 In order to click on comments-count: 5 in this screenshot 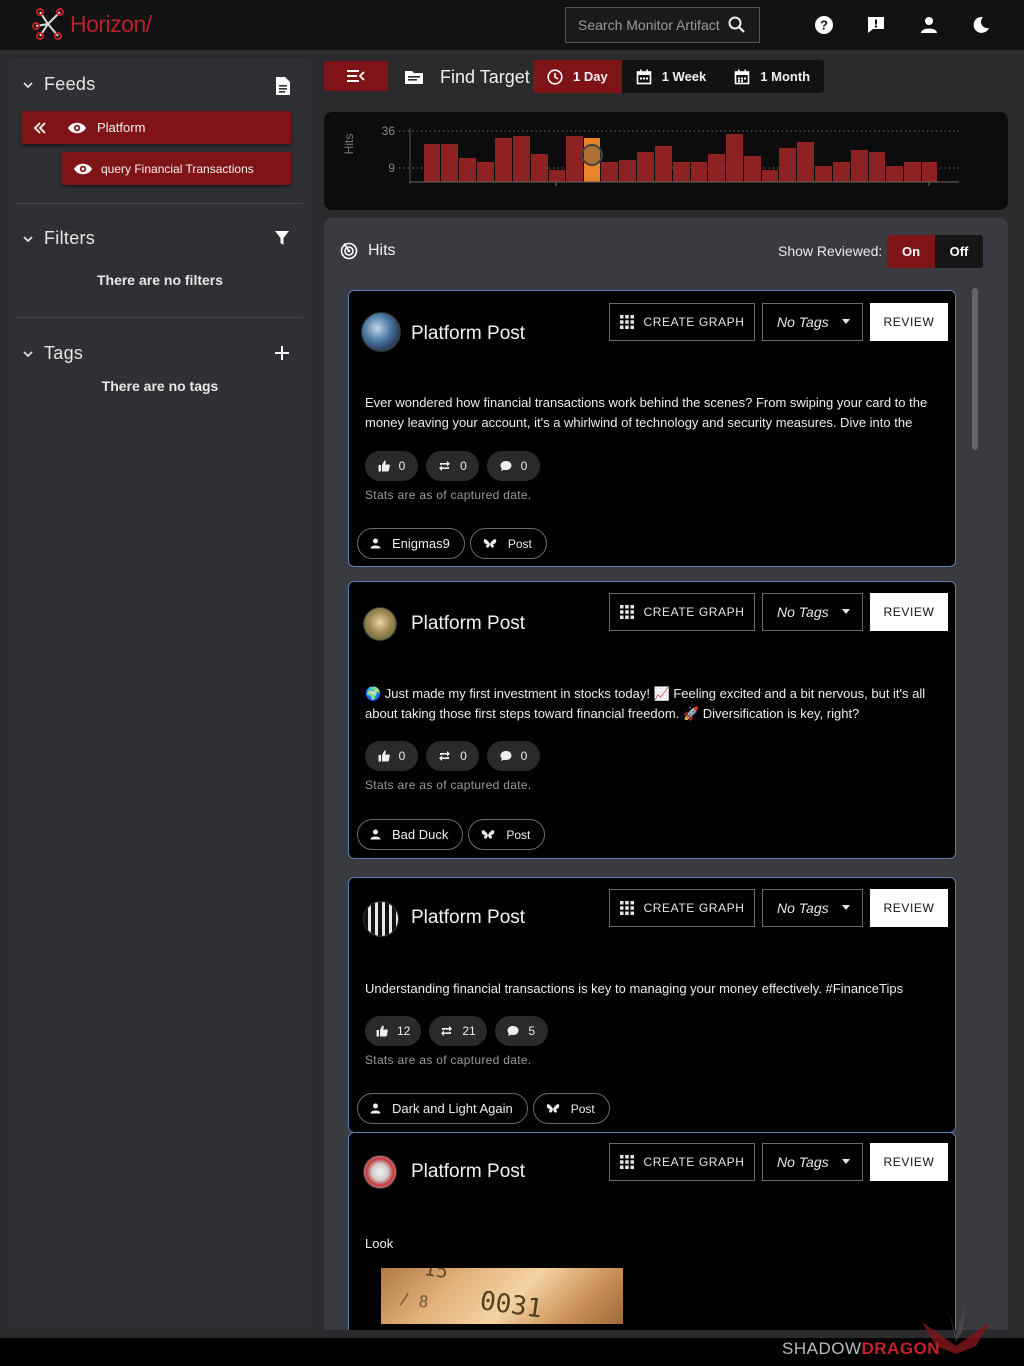, I will do `click(532, 1031)`.